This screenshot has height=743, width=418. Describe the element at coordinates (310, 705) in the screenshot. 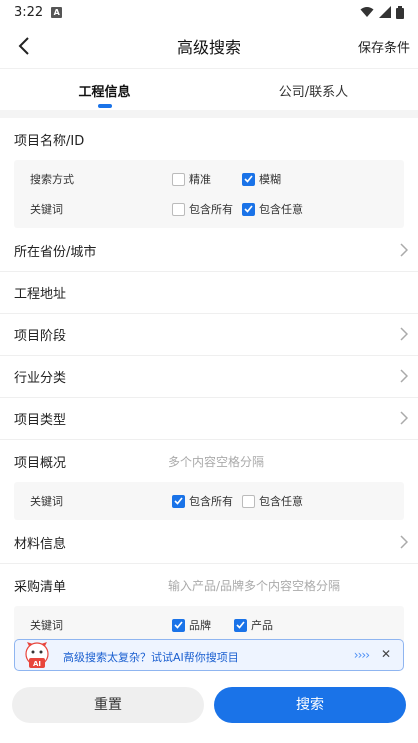

I see `search-button: 搜索` at that location.